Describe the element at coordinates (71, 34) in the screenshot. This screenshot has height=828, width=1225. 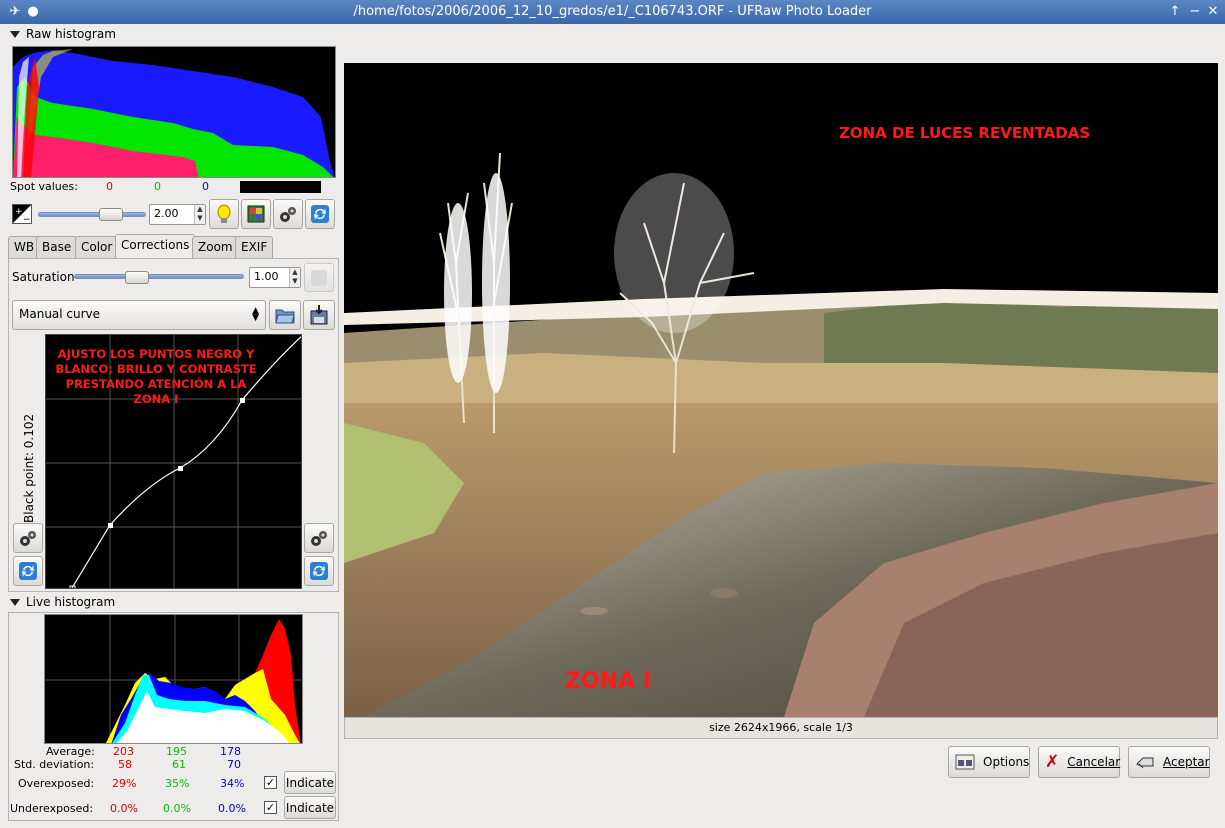
I see `raw-histogram-label: Raw histogram` at that location.